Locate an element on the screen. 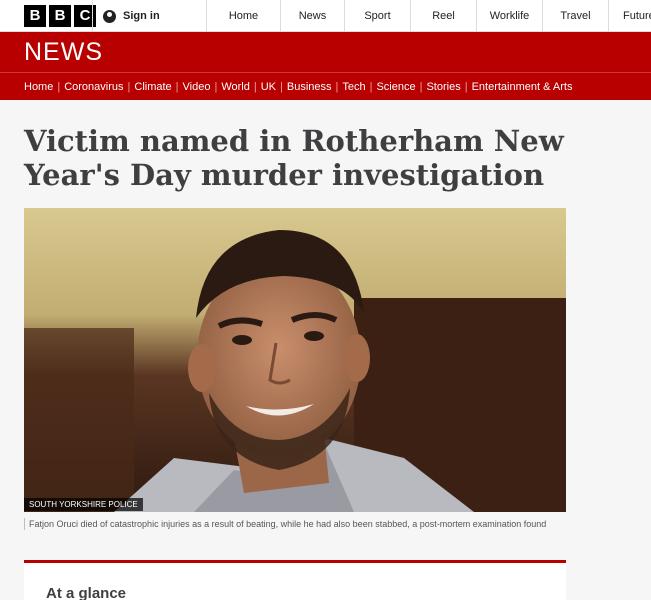 This screenshot has height=600, width=651. top-nav-travel: Travel is located at coordinates (576, 16).